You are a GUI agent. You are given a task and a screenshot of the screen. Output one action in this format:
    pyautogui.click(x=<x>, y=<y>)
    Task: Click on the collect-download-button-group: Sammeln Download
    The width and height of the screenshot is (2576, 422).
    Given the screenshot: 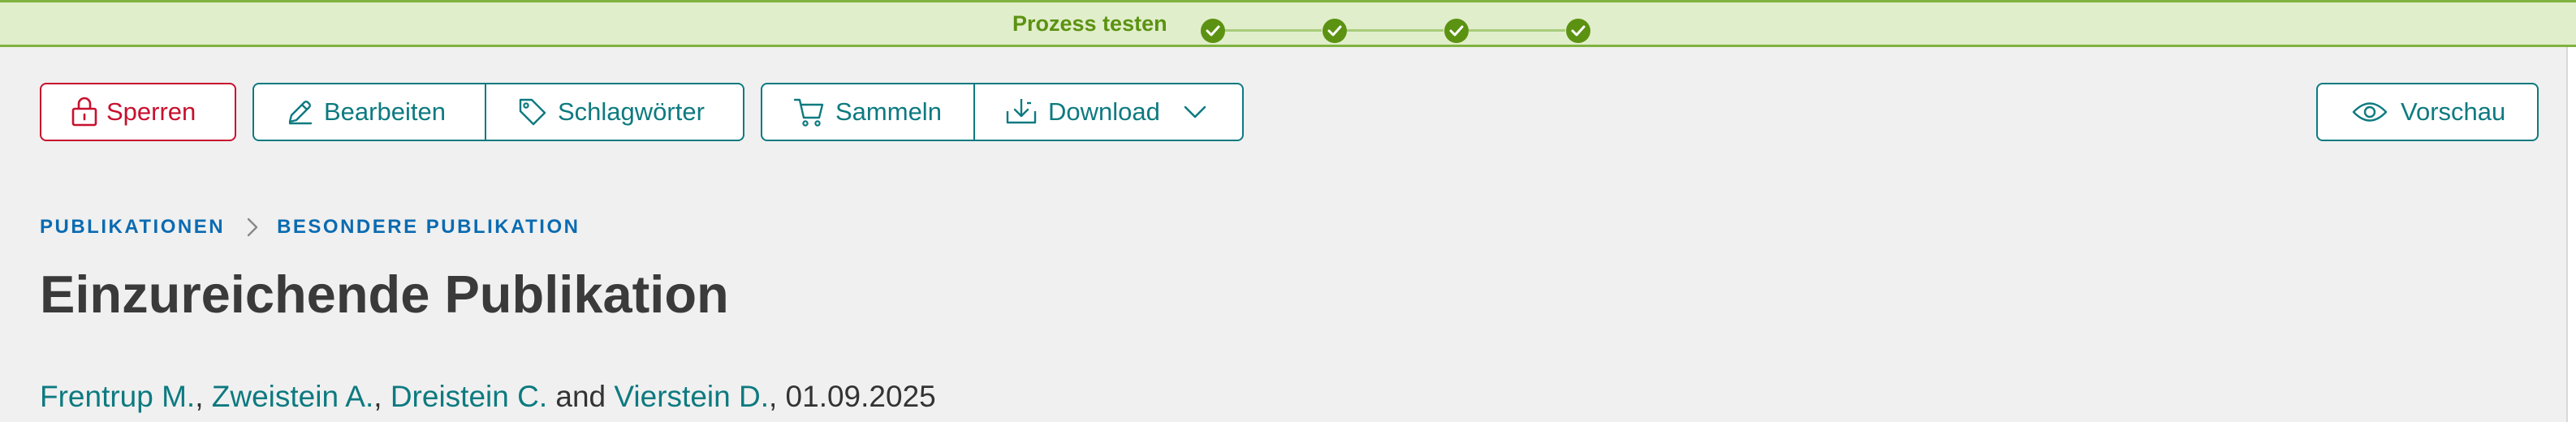 What is the action you would take?
    pyautogui.click(x=1002, y=112)
    